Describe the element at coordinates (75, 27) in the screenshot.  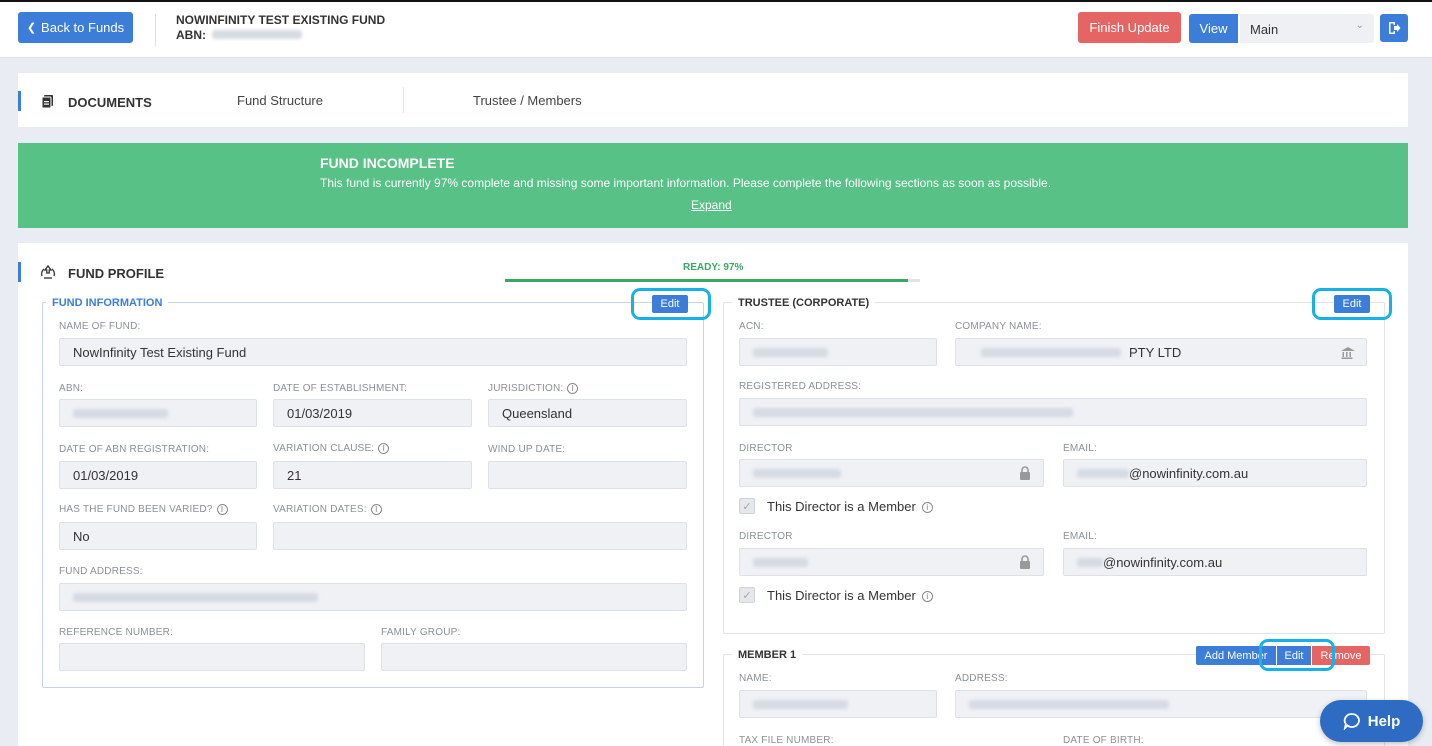
I see `back-to-funds-button: ❮ Back to Funds` at that location.